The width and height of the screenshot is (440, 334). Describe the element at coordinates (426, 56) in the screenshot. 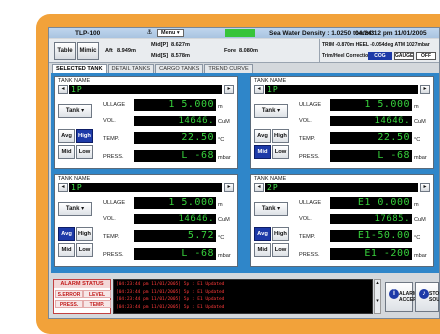

I see `off-button: OFF` at that location.